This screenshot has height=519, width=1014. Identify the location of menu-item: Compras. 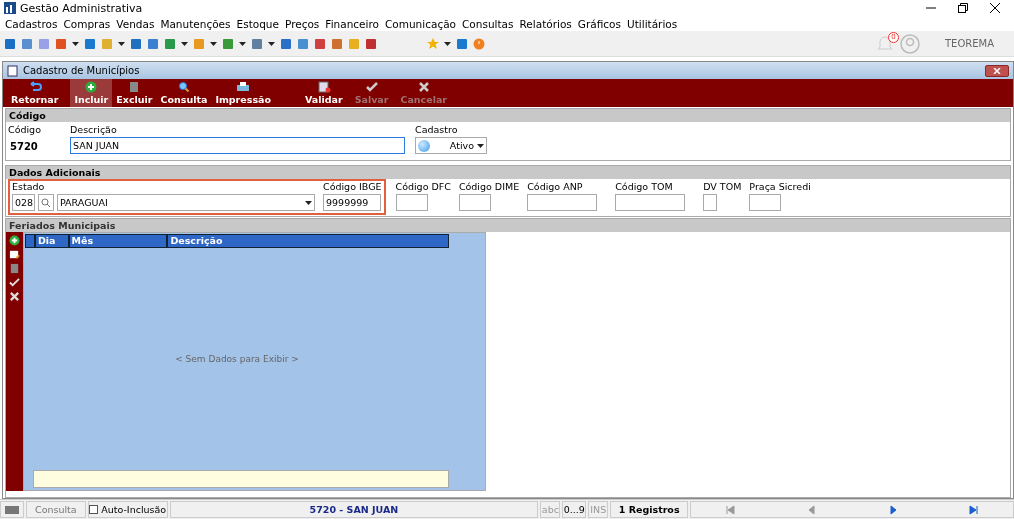
(87, 23).